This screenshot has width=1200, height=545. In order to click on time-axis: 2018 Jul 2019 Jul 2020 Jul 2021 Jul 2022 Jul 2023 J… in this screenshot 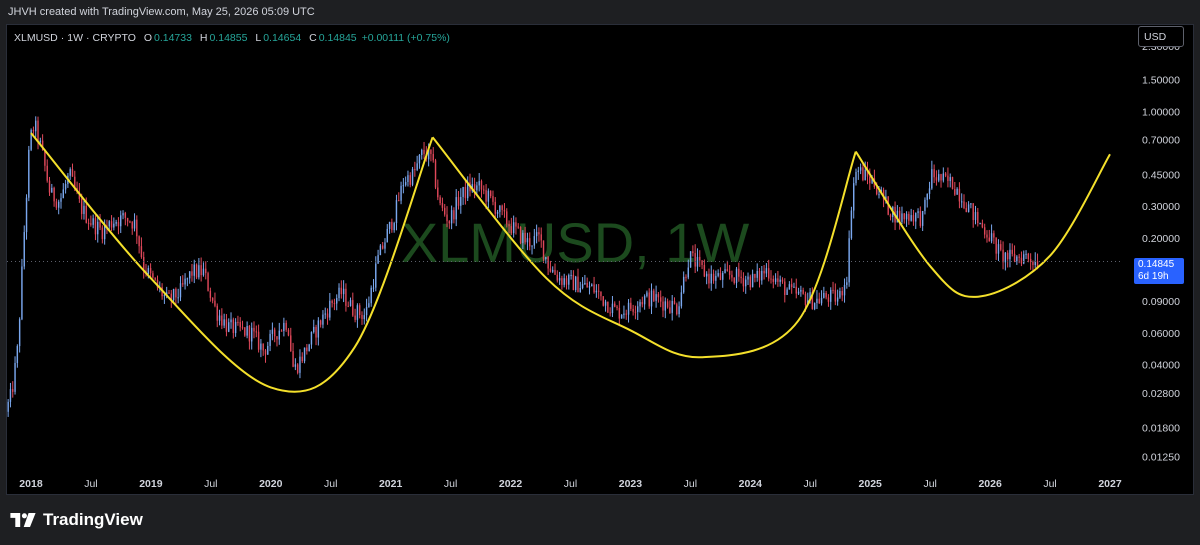, I will do `click(570, 484)`.